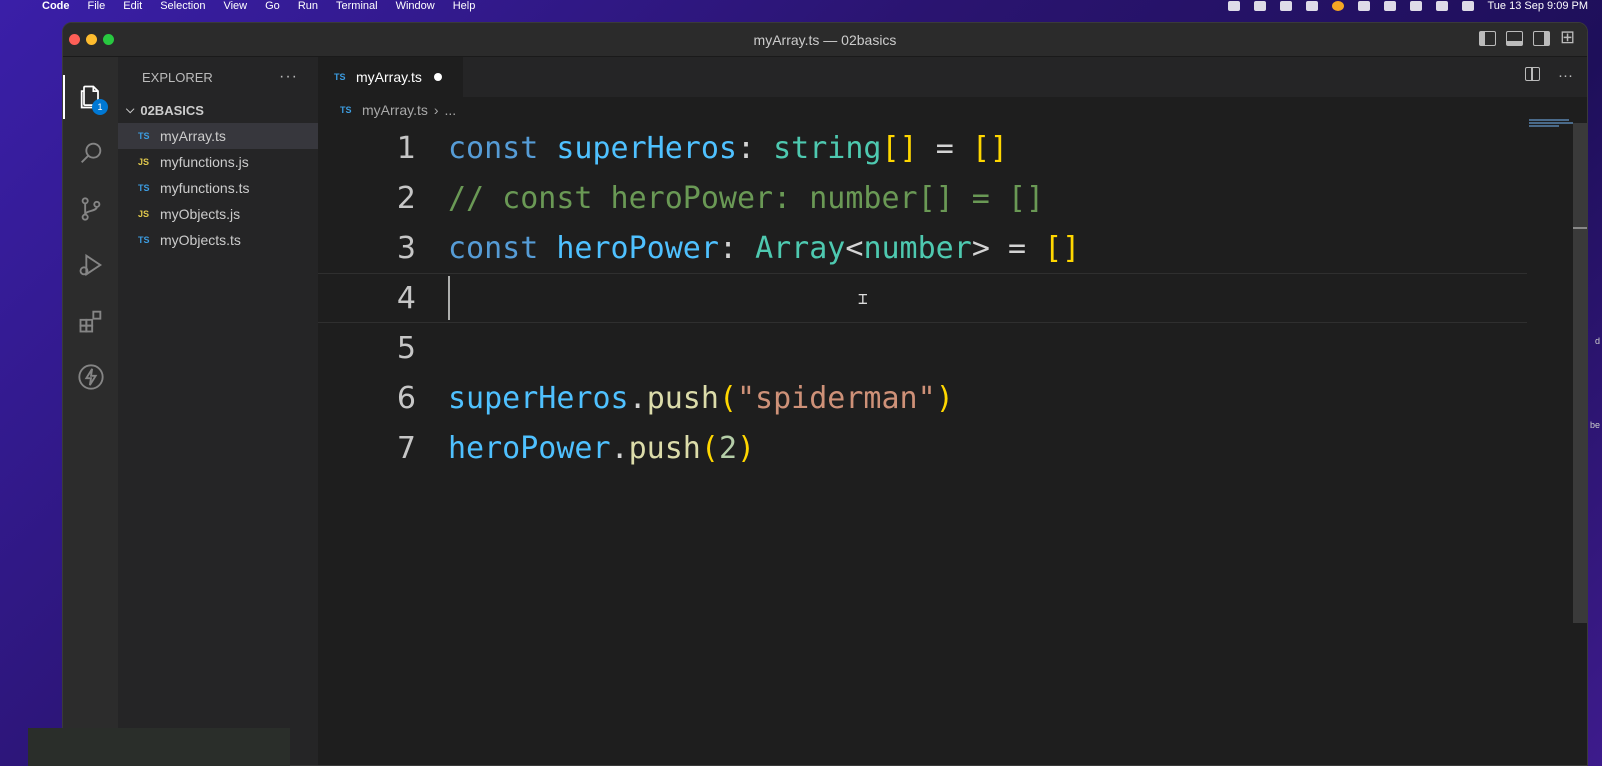 The width and height of the screenshot is (1602, 766). Describe the element at coordinates (980, 248) in the screenshot. I see `code-token: >` at that location.